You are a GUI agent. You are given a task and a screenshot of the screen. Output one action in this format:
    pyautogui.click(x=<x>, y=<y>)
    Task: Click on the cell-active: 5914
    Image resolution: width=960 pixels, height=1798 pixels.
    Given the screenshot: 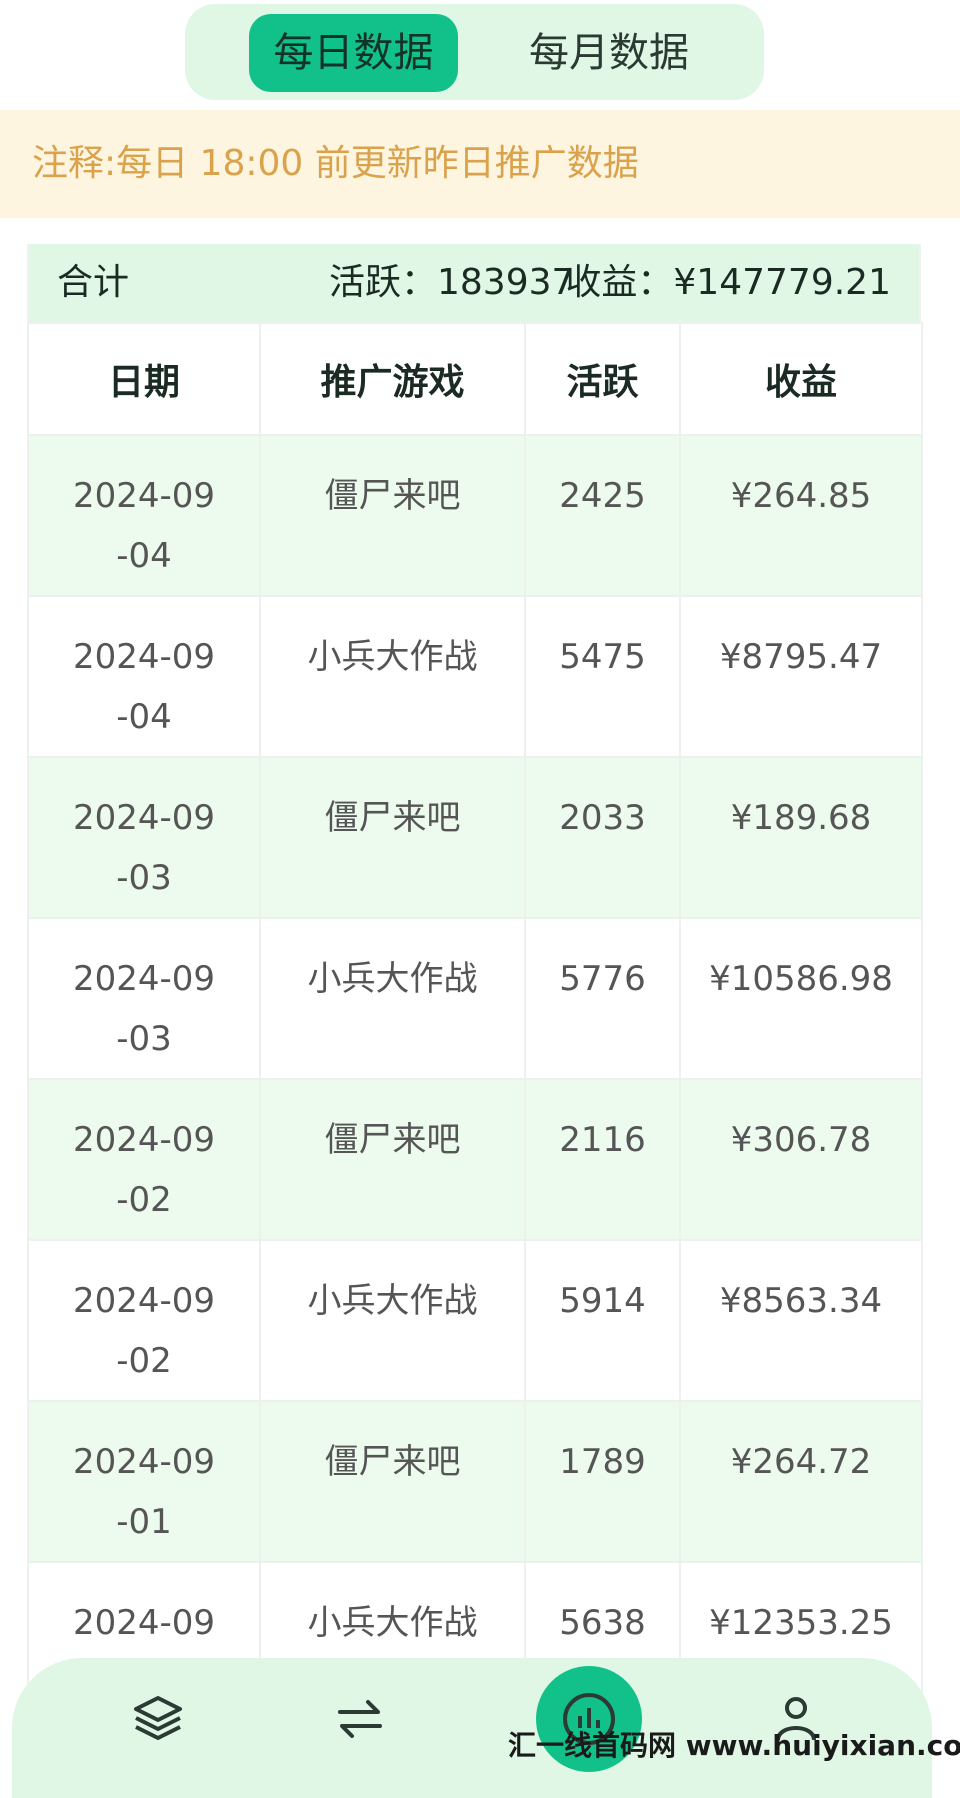 What is the action you would take?
    pyautogui.click(x=602, y=1320)
    